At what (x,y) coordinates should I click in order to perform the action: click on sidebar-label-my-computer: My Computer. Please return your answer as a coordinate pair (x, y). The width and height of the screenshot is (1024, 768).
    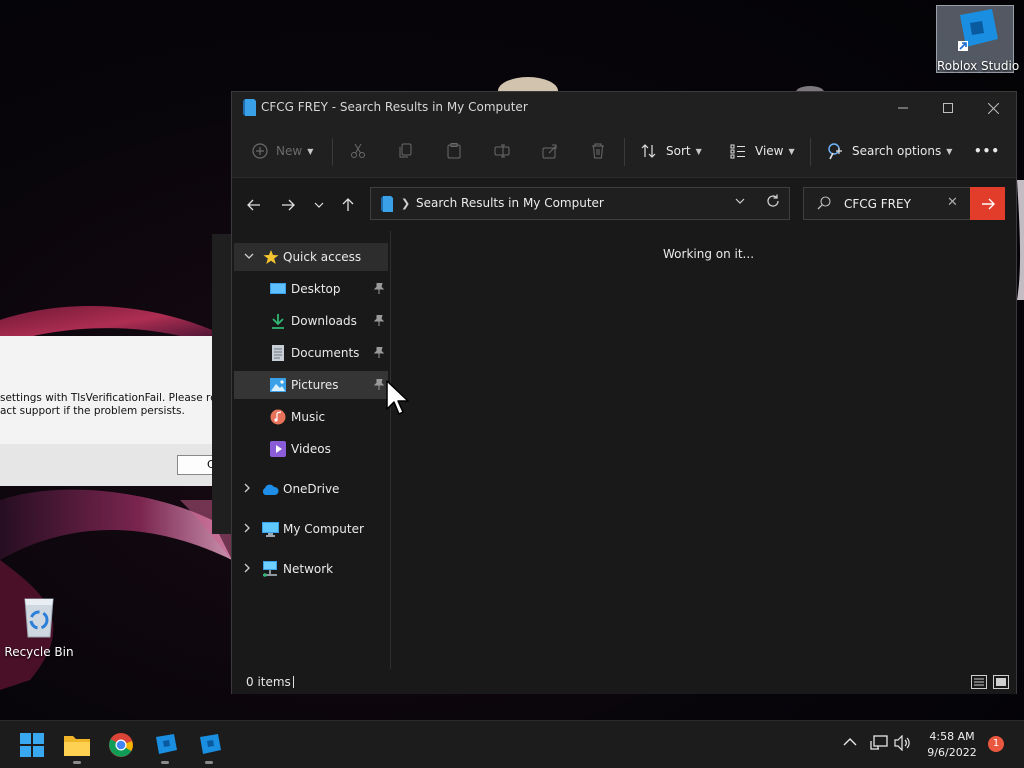
    Looking at the image, I should click on (323, 529).